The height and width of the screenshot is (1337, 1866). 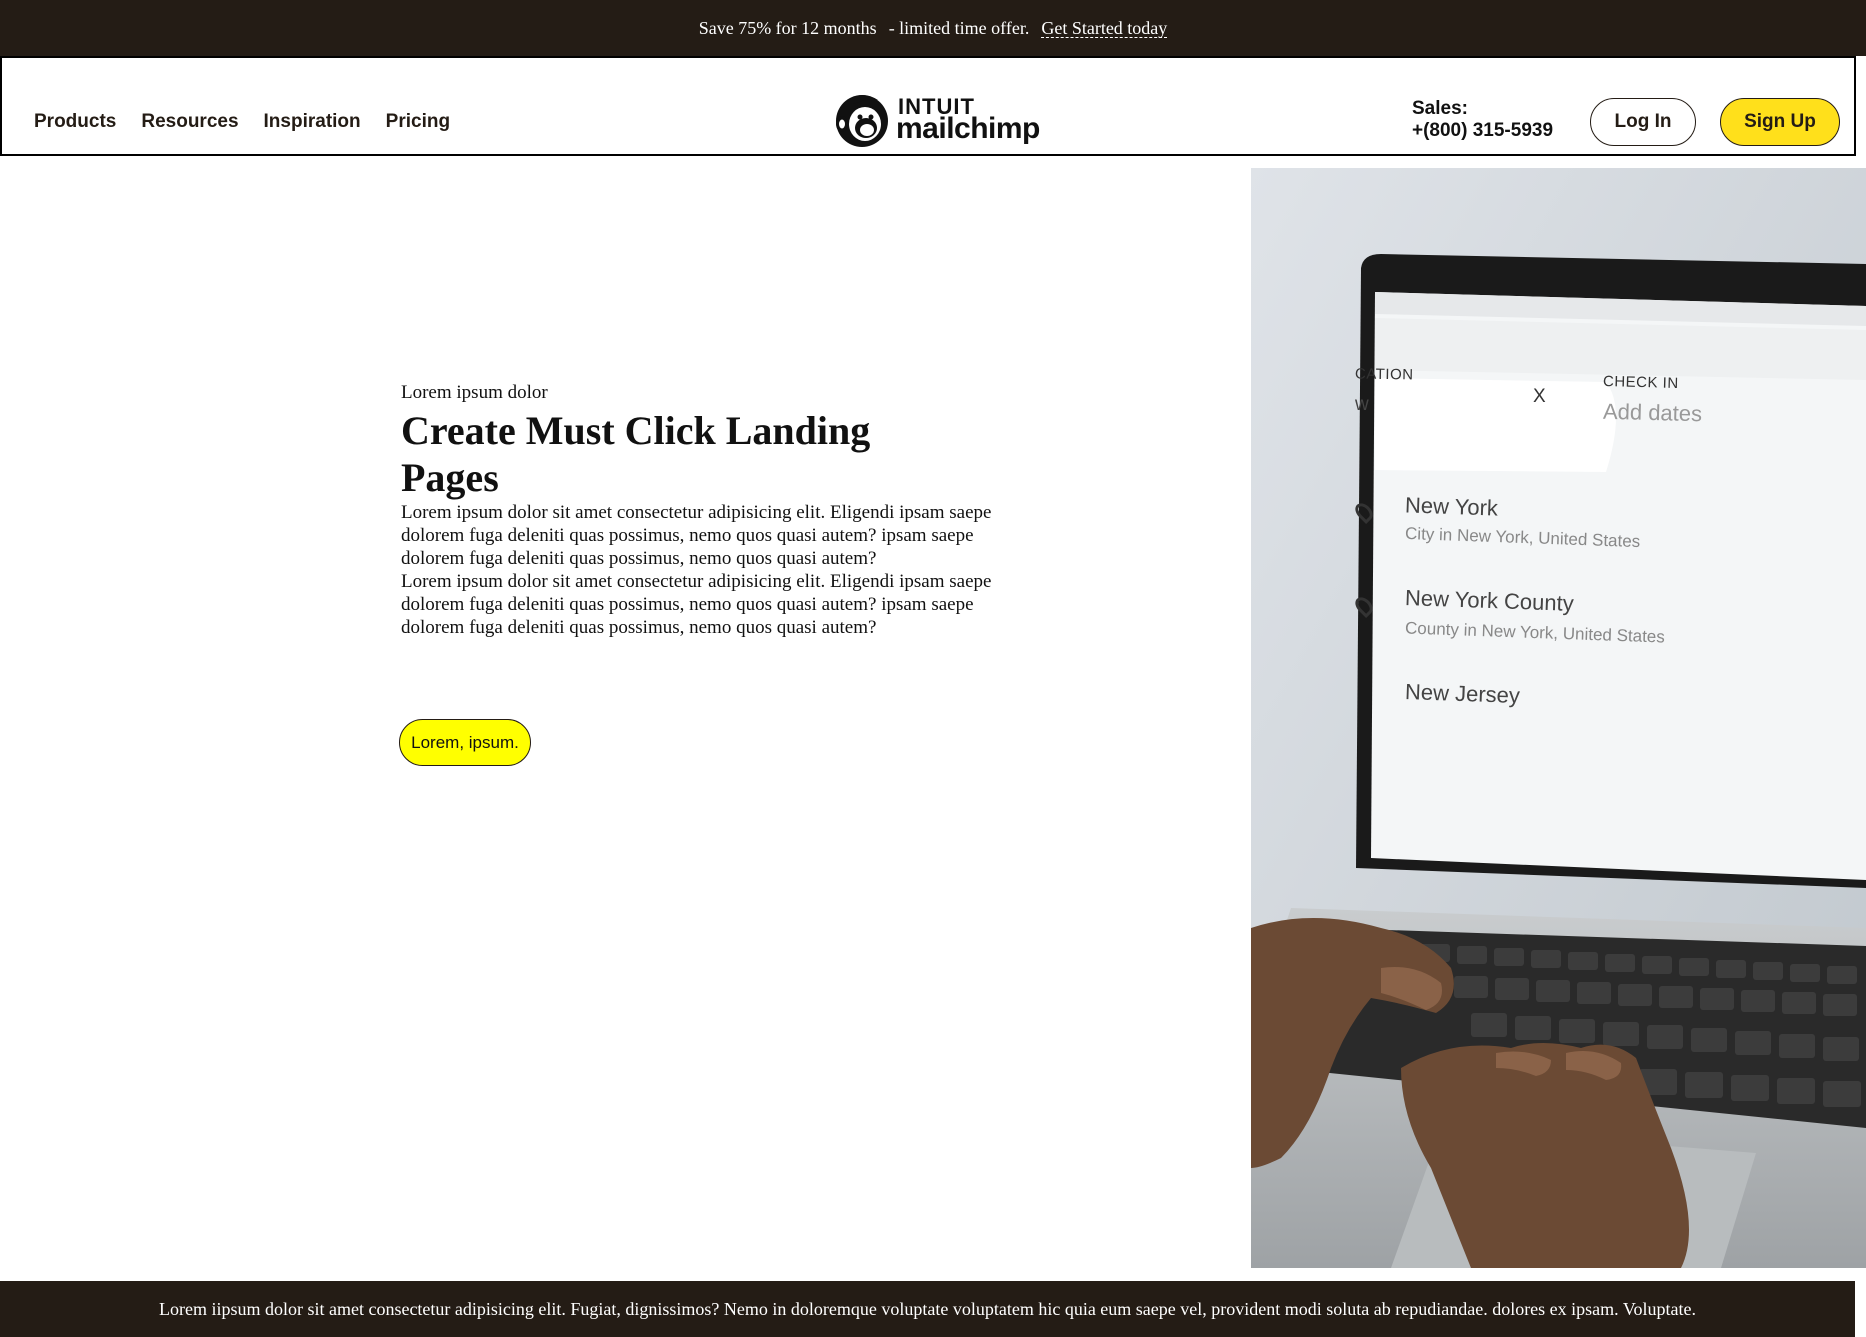 What do you see at coordinates (968, 128) in the screenshot?
I see `logo-mailchimp-text: mailchimp` at bounding box center [968, 128].